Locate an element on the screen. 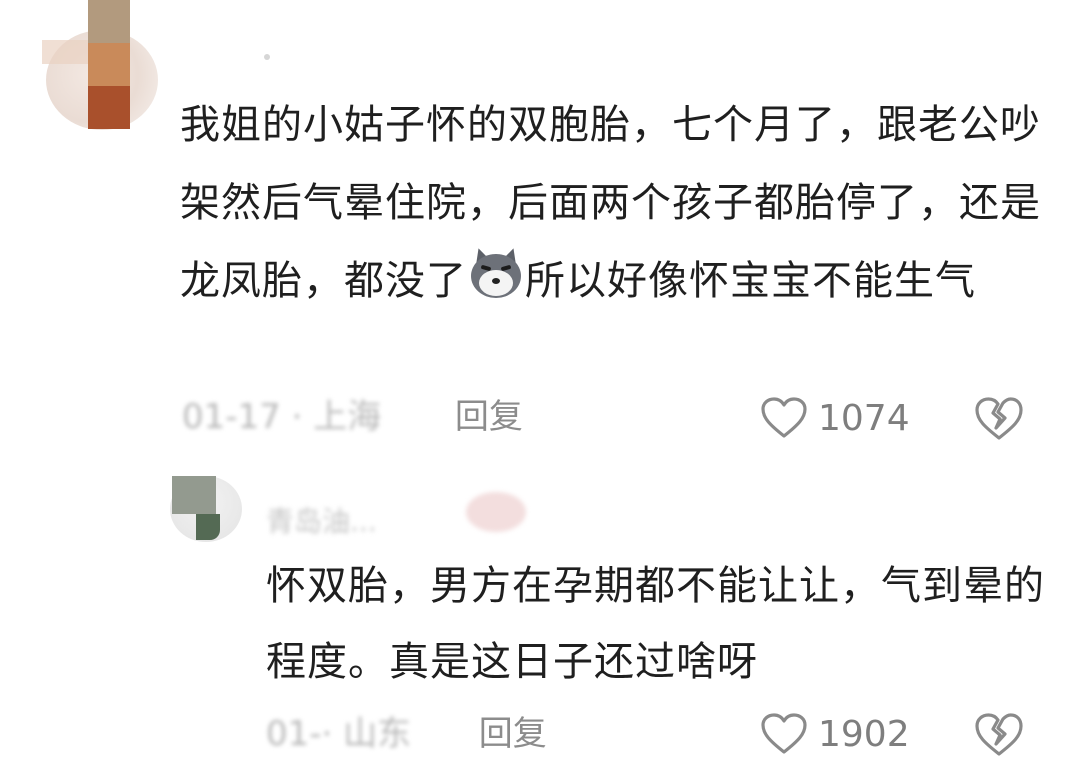 This screenshot has height=760, width=1080. like-button: 1902 is located at coordinates (835, 734).